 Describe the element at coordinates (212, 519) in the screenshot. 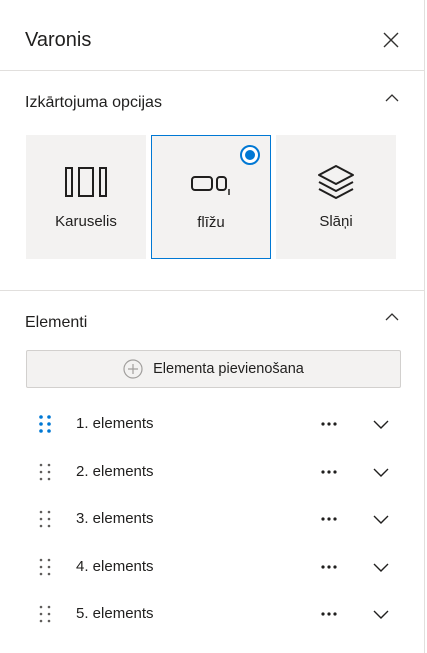

I see `list-item: 3. elements` at that location.